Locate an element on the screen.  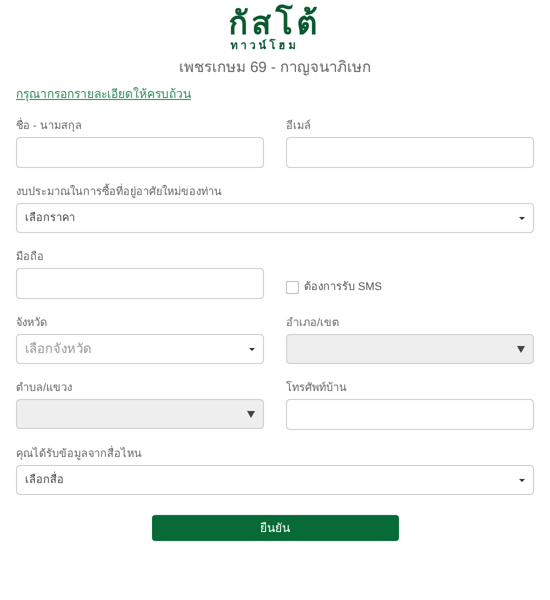
dropdown: เลือกราคา is located at coordinates (275, 218).